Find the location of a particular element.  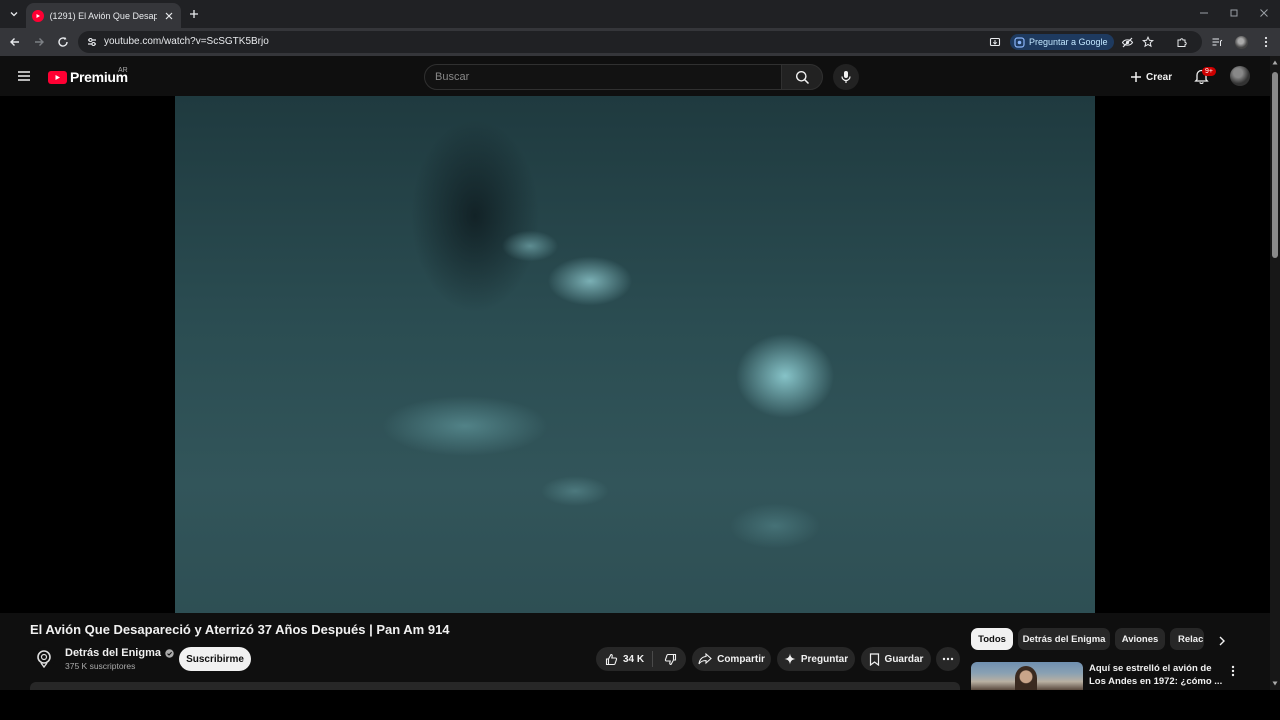

channel-logo-icon is located at coordinates (44, 659).